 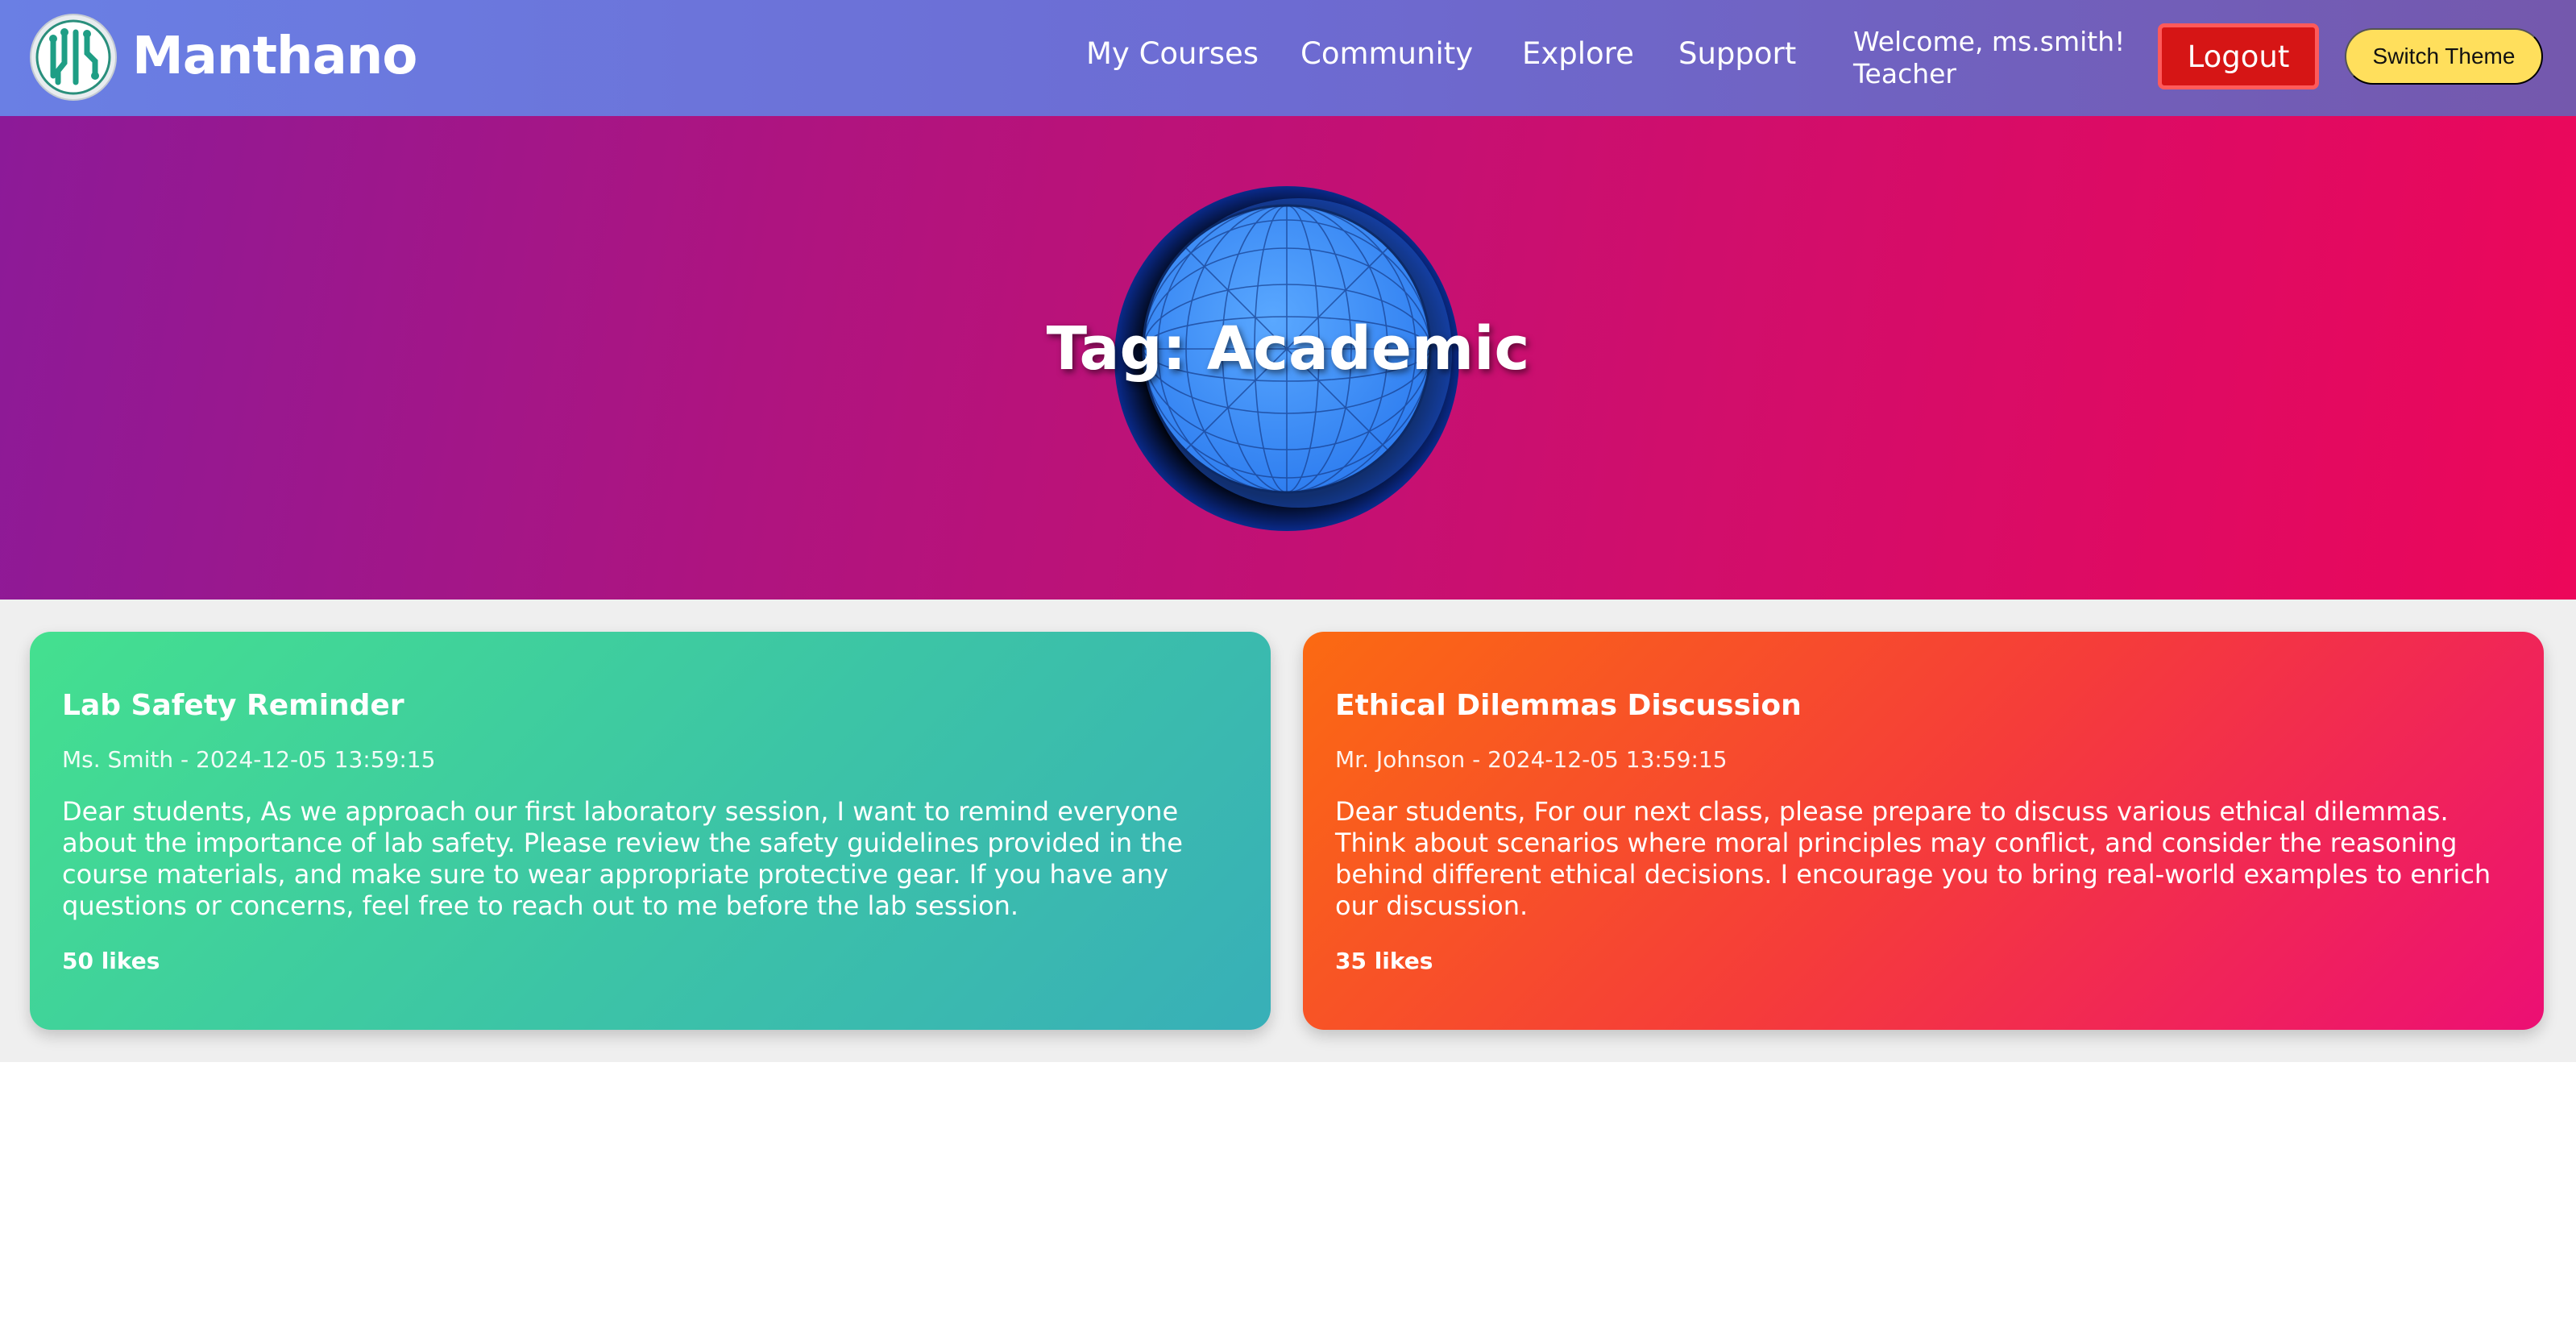 I want to click on logout-button: Logout, so click(x=2238, y=56).